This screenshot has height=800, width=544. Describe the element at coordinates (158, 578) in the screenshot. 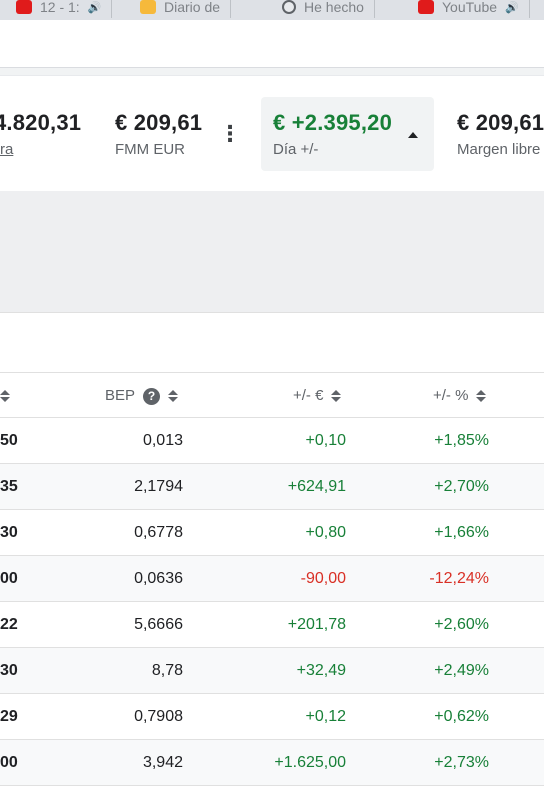

I see `cell-bep: 0,0636` at that location.